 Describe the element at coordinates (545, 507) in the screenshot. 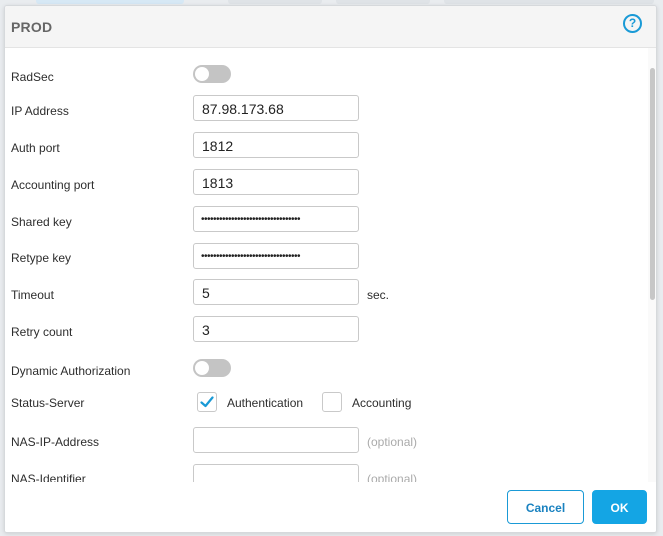

I see `cancel-button: Cancel` at that location.